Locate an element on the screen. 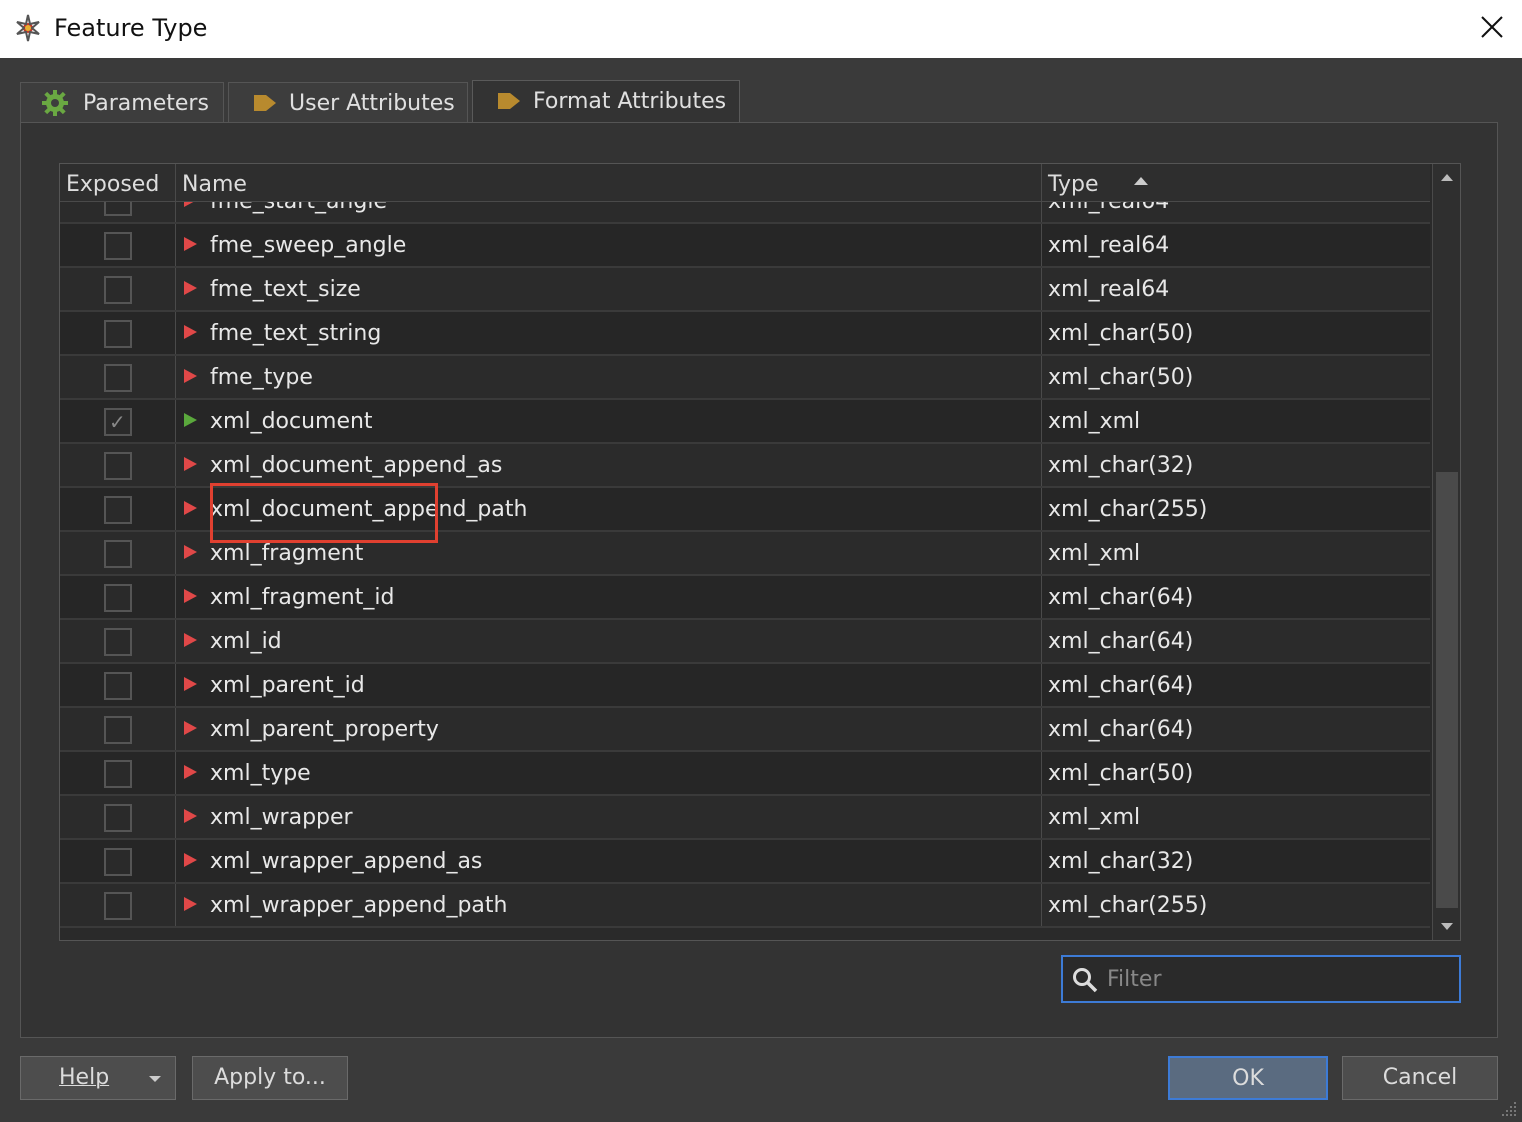 Image resolution: width=1522 pixels, height=1122 pixels. table-row: xml_type xml_char(50) is located at coordinates (745, 774).